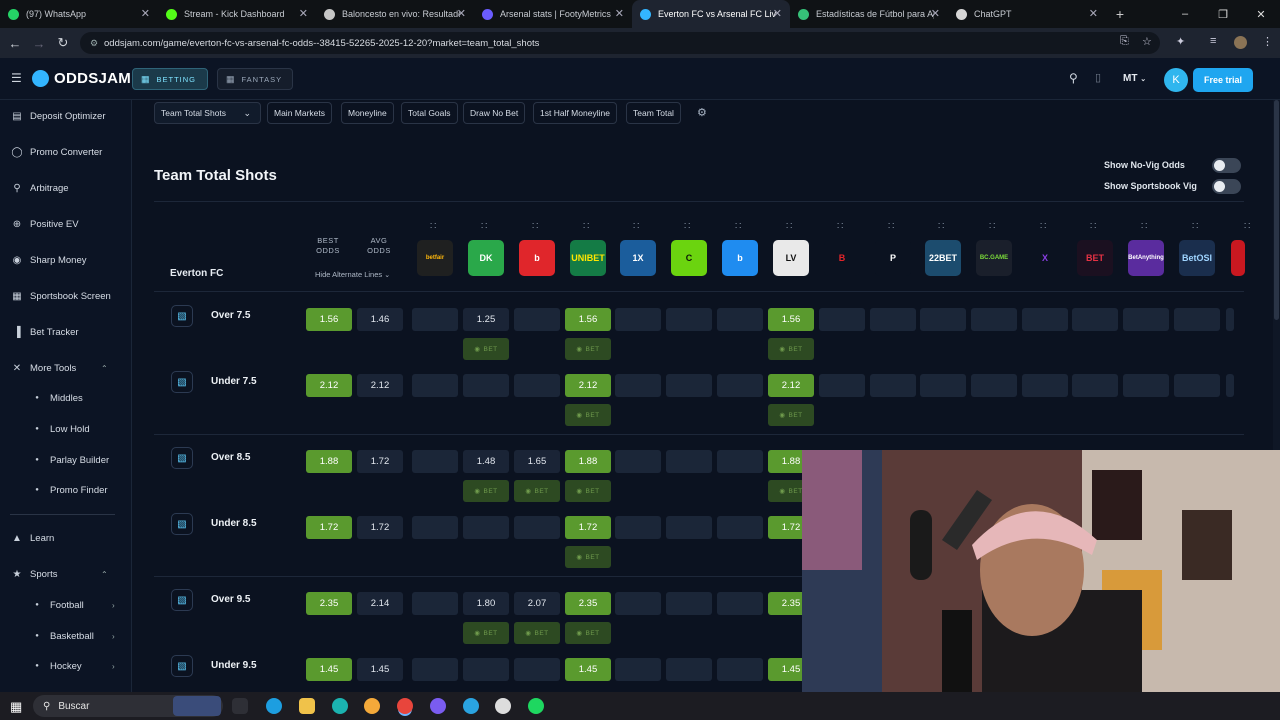  Describe the element at coordinates (57, 116) in the screenshot. I see `sidebar-item-deposit-optimizer: ▤ Deposit Optimizer` at that location.